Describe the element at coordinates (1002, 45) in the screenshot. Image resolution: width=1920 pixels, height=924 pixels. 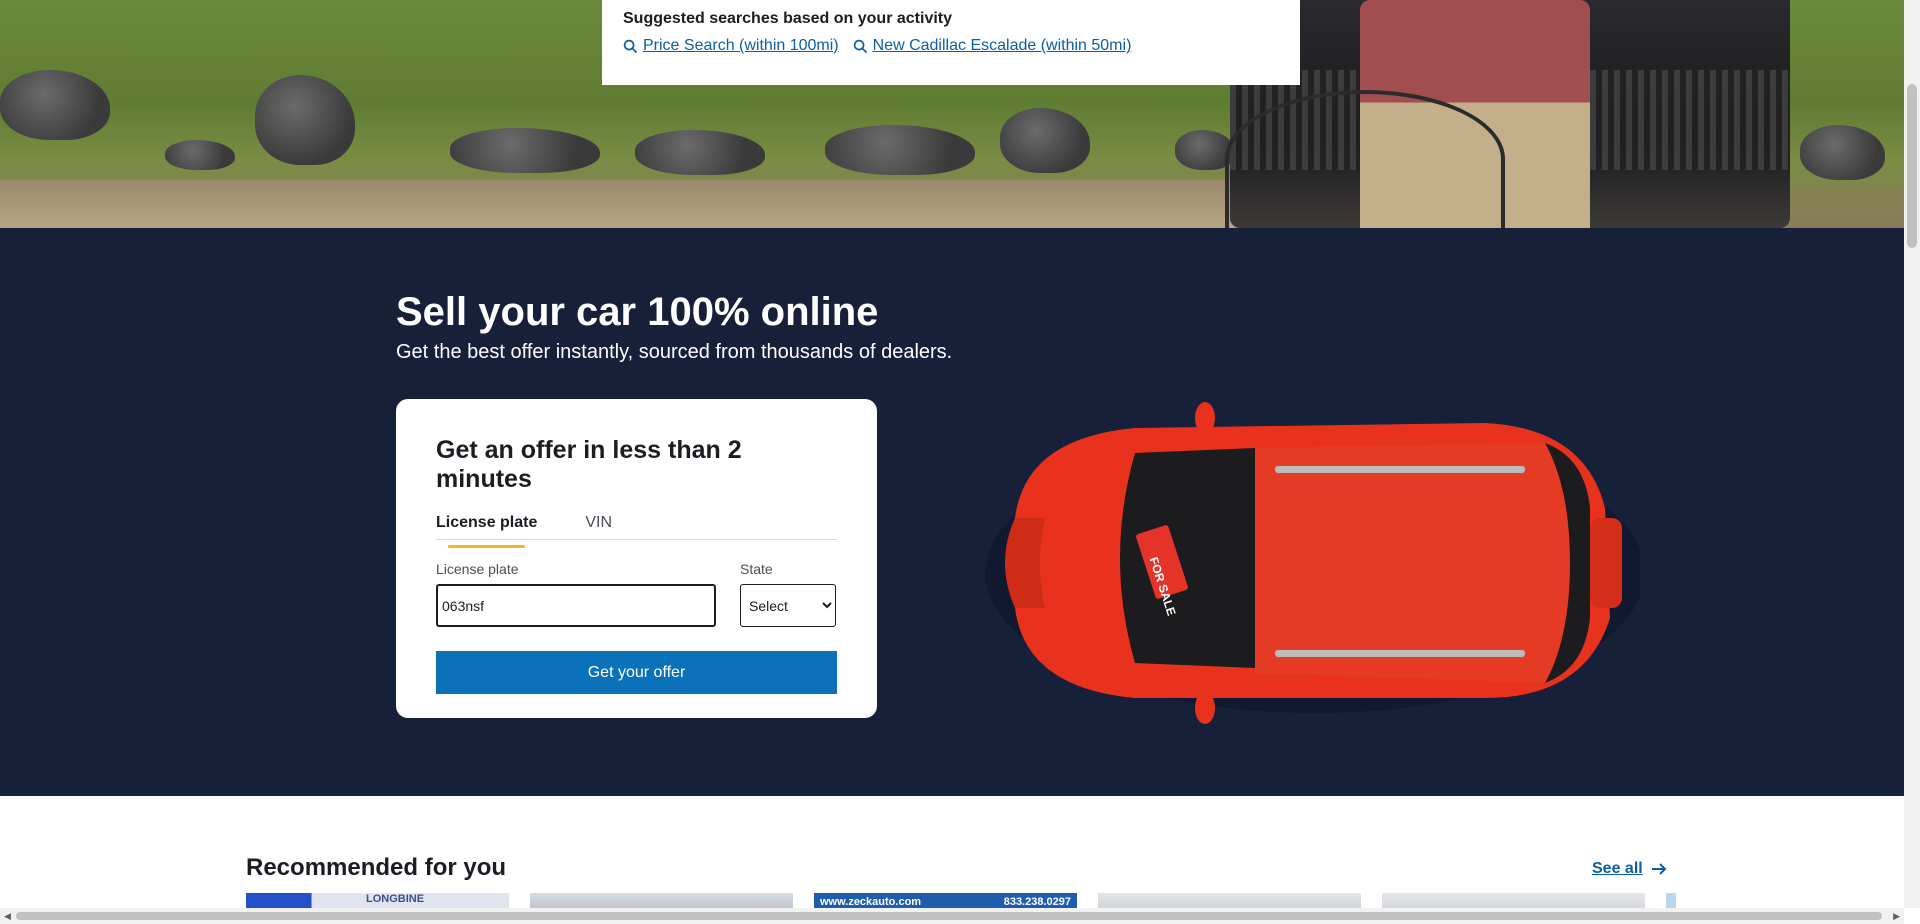
I see `suggested-search-label: New Cadillac Escalade (within 50mi)` at that location.